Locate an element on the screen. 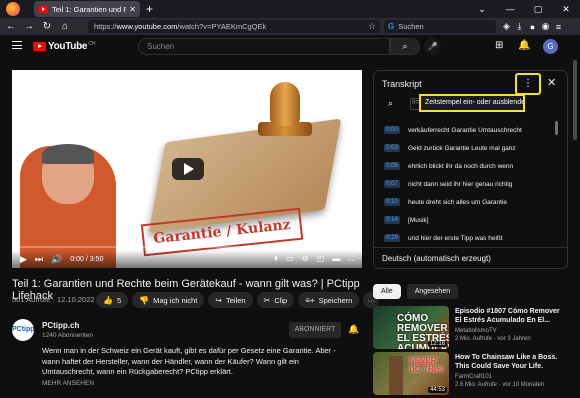 This screenshot has width=580, height=398. extension-icon: ● is located at coordinates (532, 27).